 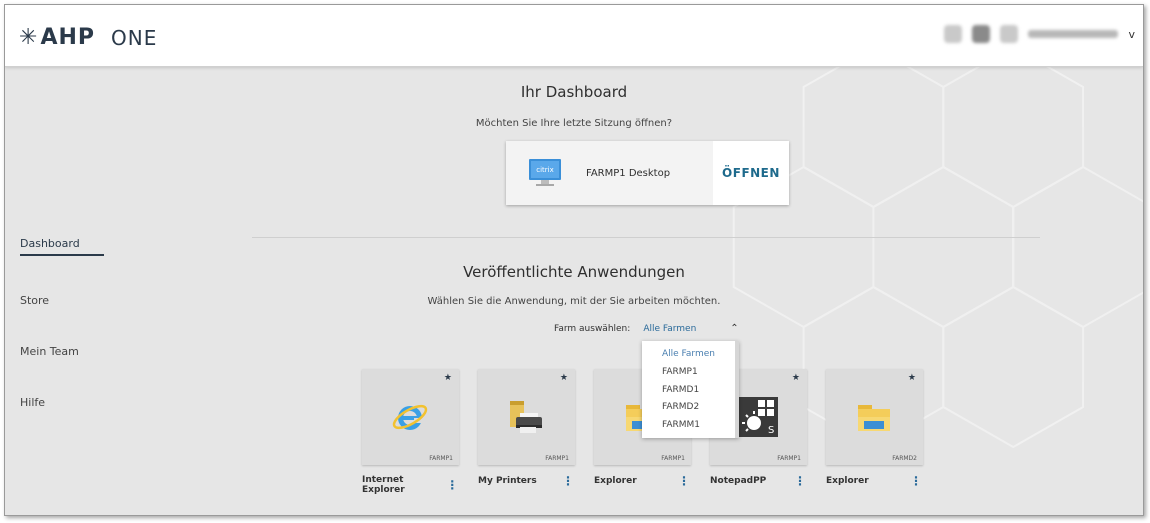 What do you see at coordinates (383, 485) in the screenshot?
I see `app-name: Internet Explorer` at bounding box center [383, 485].